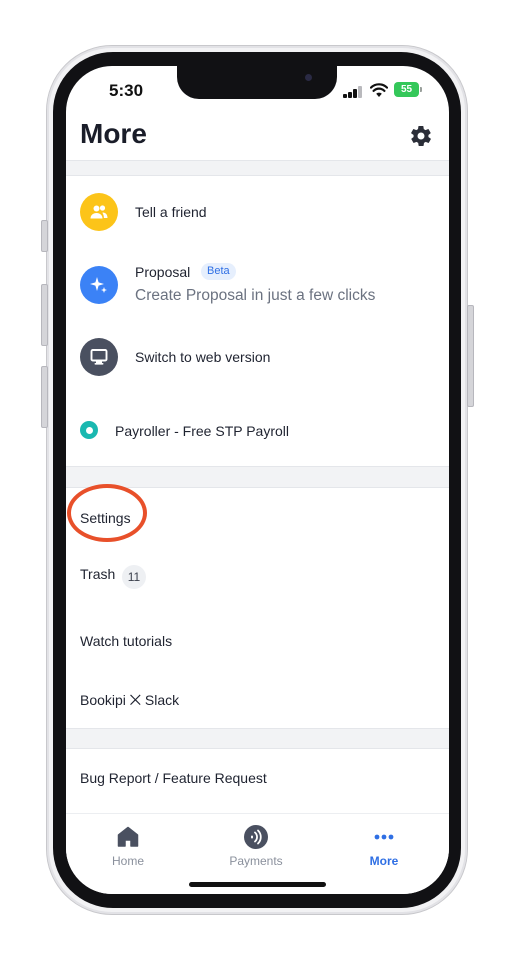  What do you see at coordinates (127, 861) in the screenshot?
I see `tab-home-label: Home` at bounding box center [127, 861].